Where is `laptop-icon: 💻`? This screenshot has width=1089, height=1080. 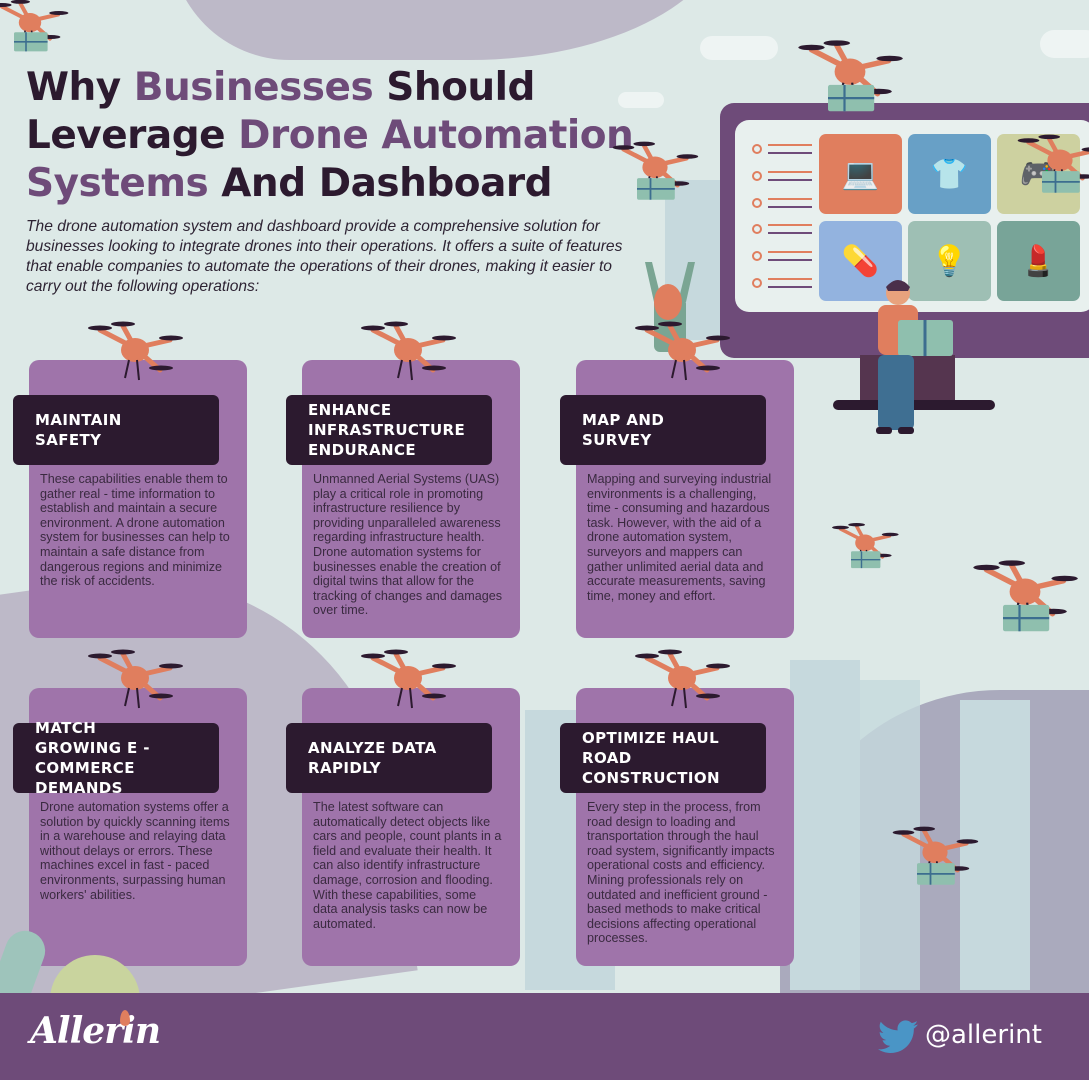 laptop-icon: 💻 is located at coordinates (860, 174).